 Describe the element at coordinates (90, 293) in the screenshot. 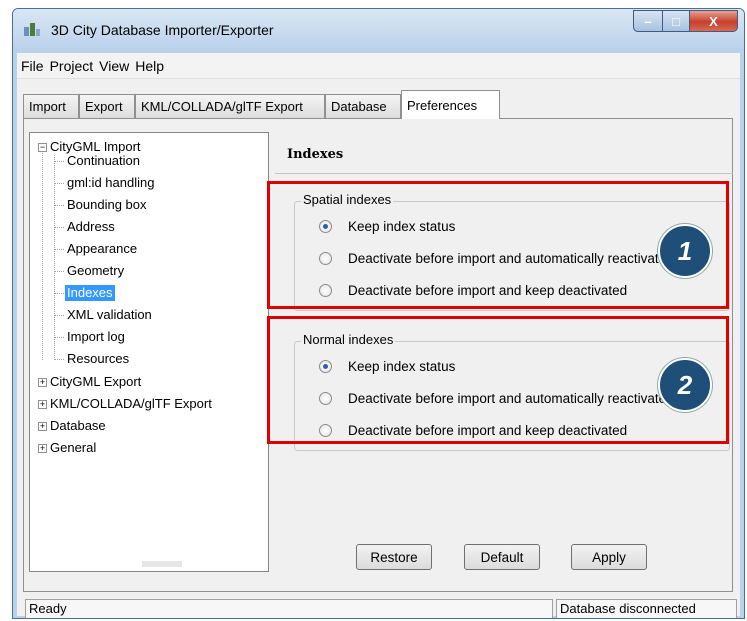

I see `tree-node-indexes: Indexes` at that location.